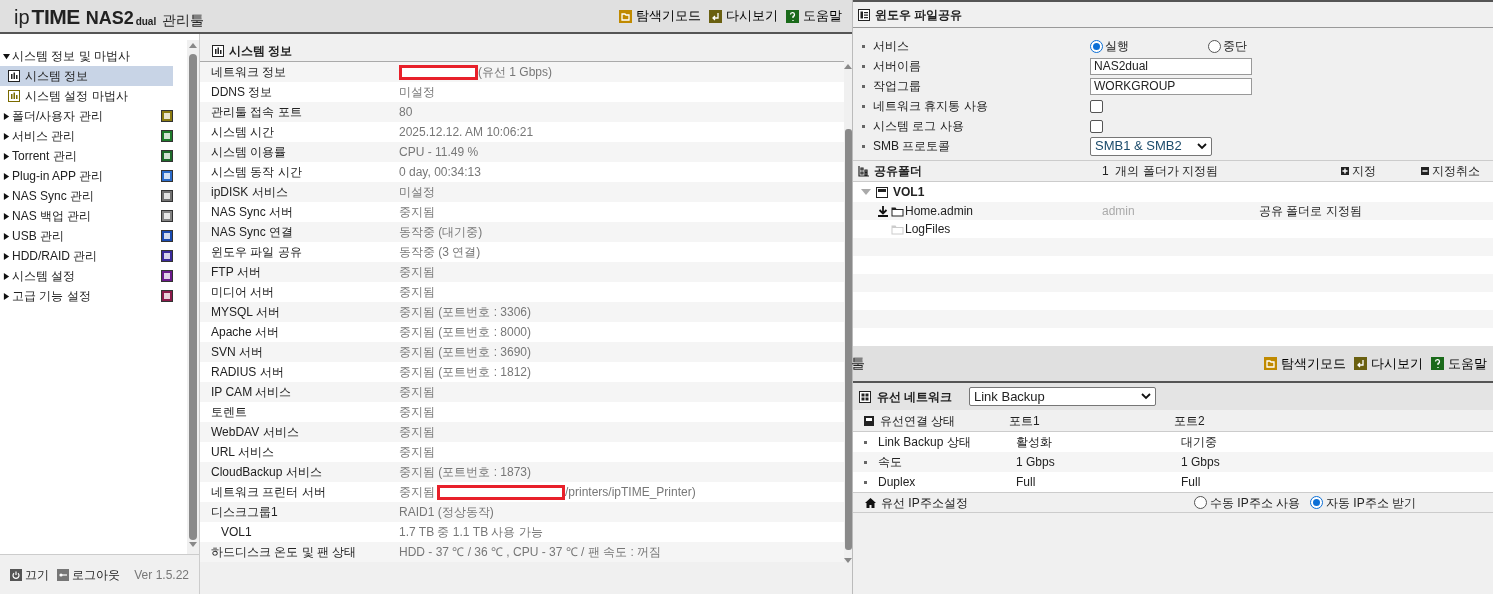 Image resolution: width=1493 pixels, height=594 pixels. I want to click on sidebar-item: 고급 기능 설정, so click(93, 296).